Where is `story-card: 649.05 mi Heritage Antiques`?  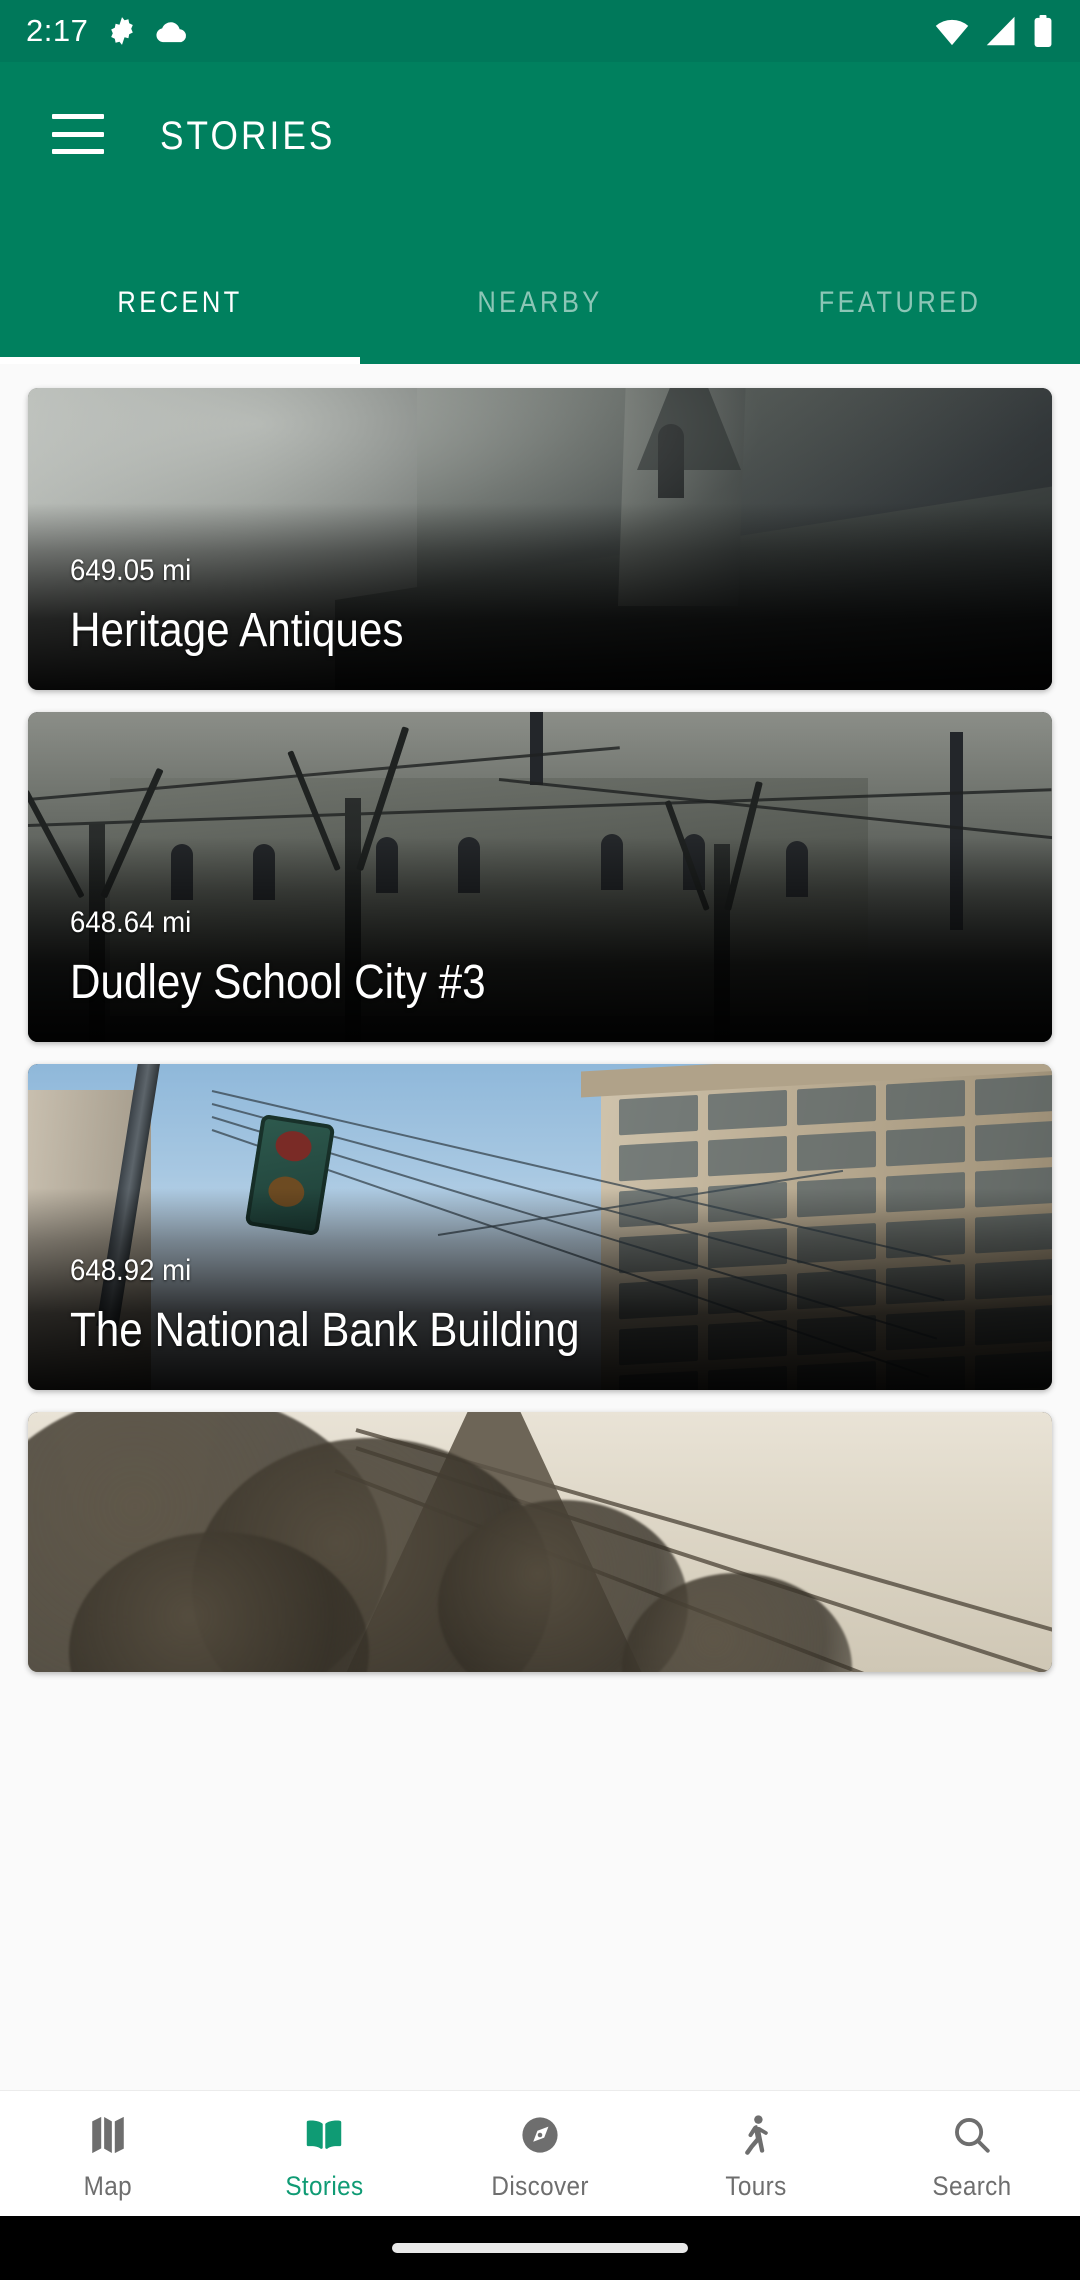
story-card: 649.05 mi Heritage Antiques is located at coordinates (540, 539).